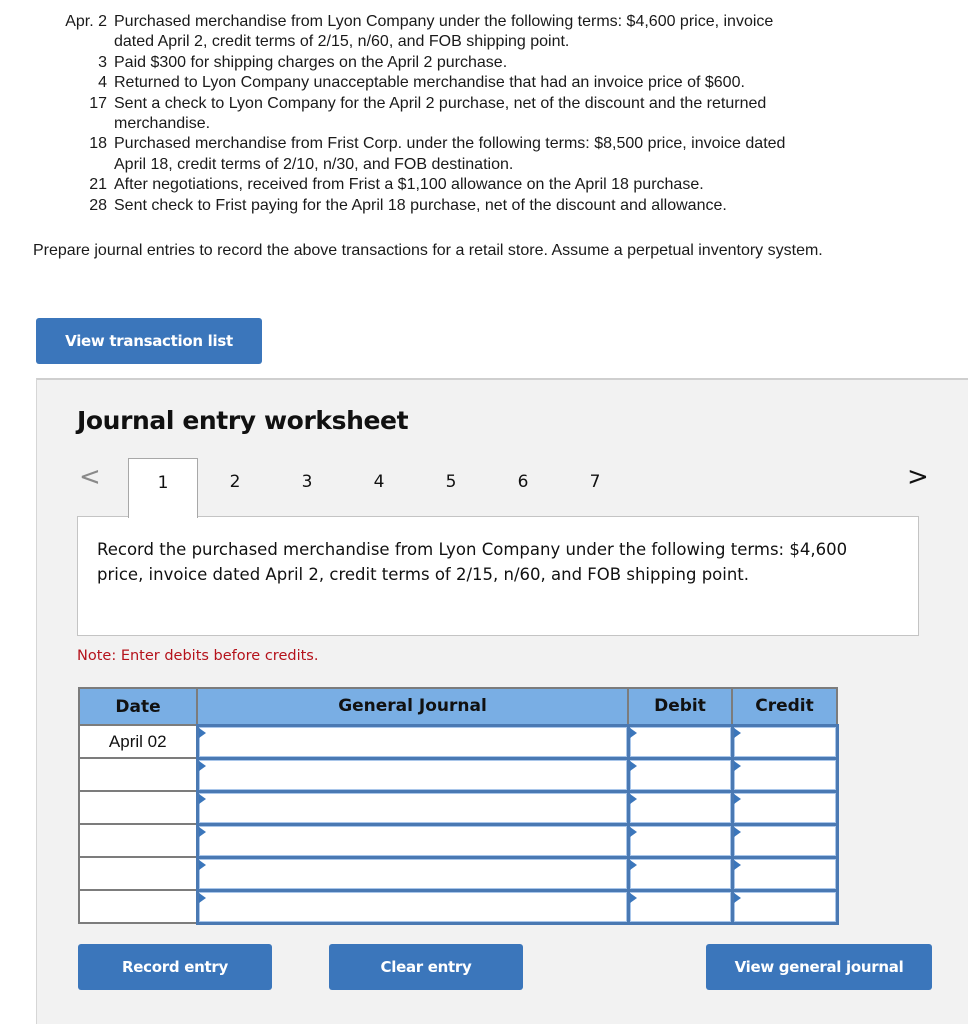 The image size is (968, 1024). What do you see at coordinates (149, 341) in the screenshot?
I see `view-transaction-list-button: View transaction list` at bounding box center [149, 341].